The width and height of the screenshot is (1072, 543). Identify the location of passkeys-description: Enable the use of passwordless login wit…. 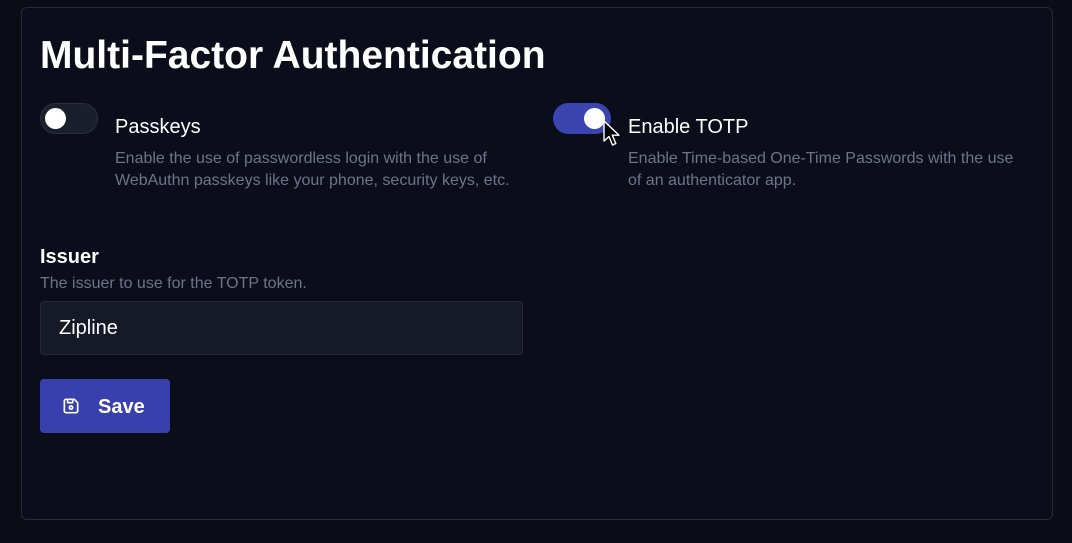
(312, 169).